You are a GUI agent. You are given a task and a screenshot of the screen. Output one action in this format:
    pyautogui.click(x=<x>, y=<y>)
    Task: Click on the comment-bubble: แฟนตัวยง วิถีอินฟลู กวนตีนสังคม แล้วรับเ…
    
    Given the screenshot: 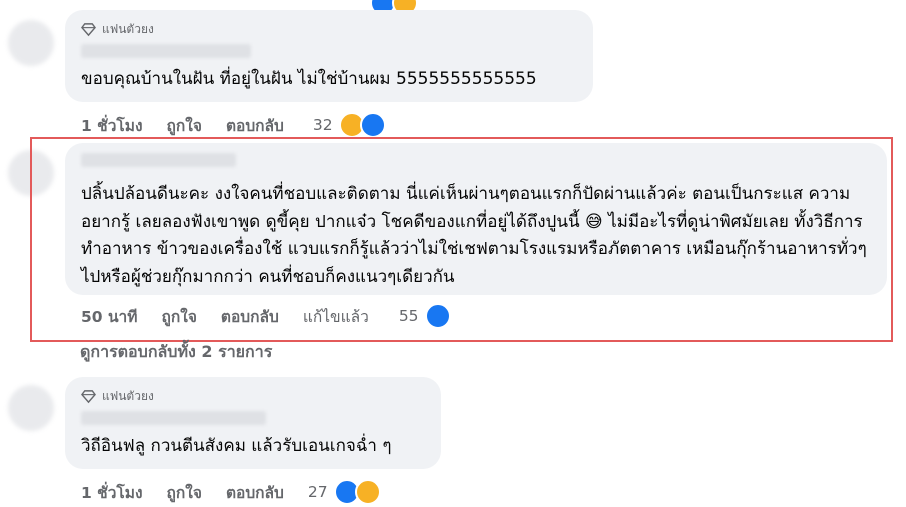 What is the action you would take?
    pyautogui.click(x=253, y=423)
    